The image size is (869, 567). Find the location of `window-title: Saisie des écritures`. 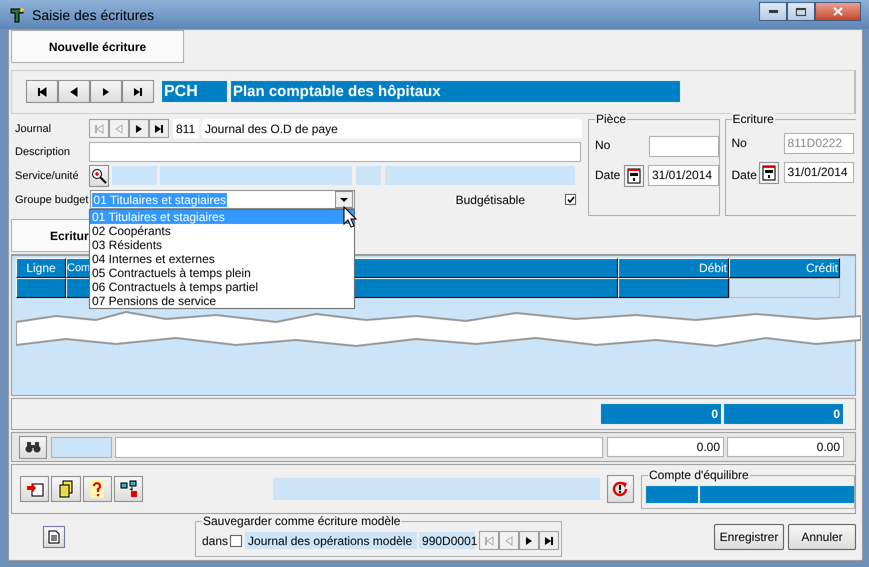

window-title: Saisie des écritures is located at coordinates (93, 14).